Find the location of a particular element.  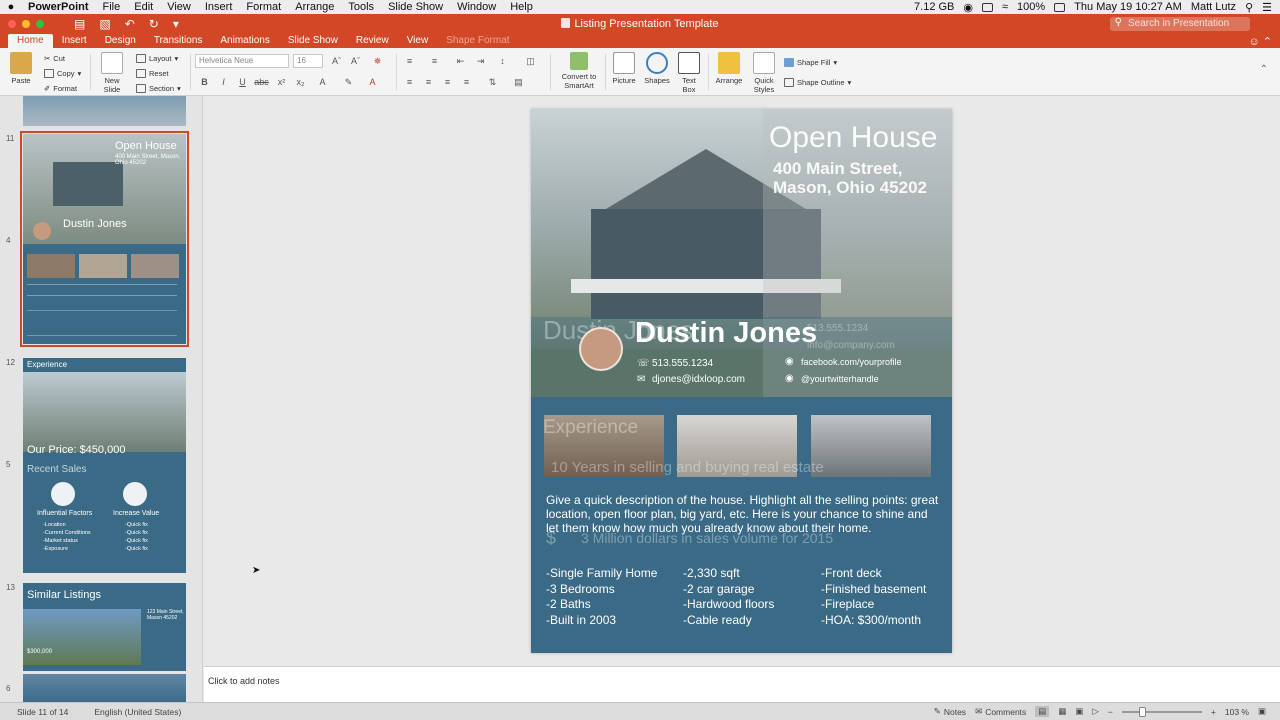

columns-button: ◫ is located at coordinates (530, 61).